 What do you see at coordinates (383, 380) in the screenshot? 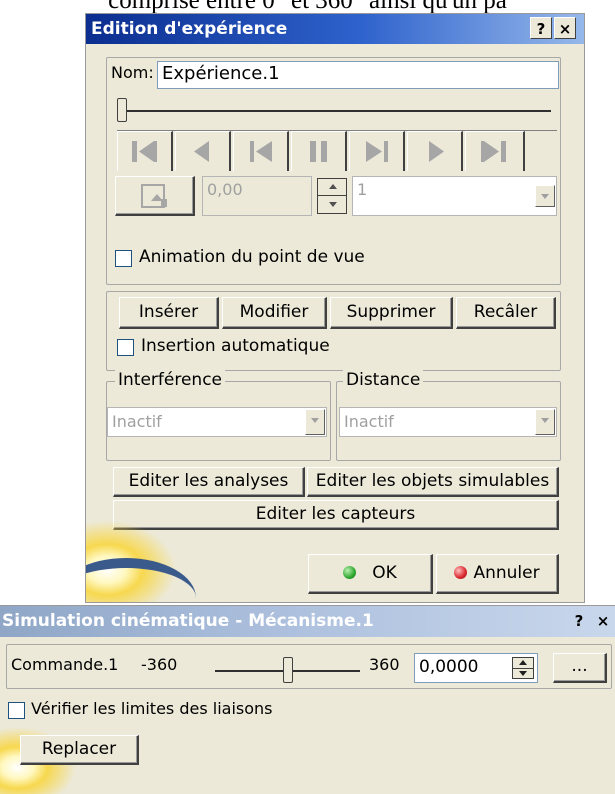
I see `distance-legend: Distance` at bounding box center [383, 380].